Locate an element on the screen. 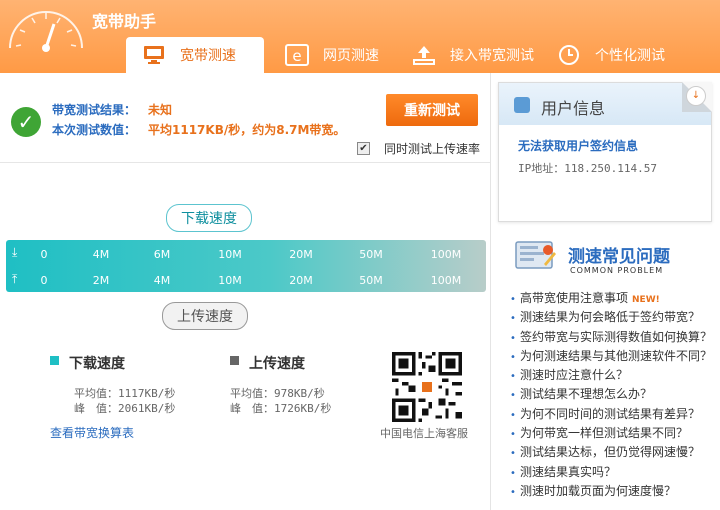 The width and height of the screenshot is (720, 510). faq-item: • 测试结果达标，但仍觉得网速慢？ is located at coordinates (615, 452).